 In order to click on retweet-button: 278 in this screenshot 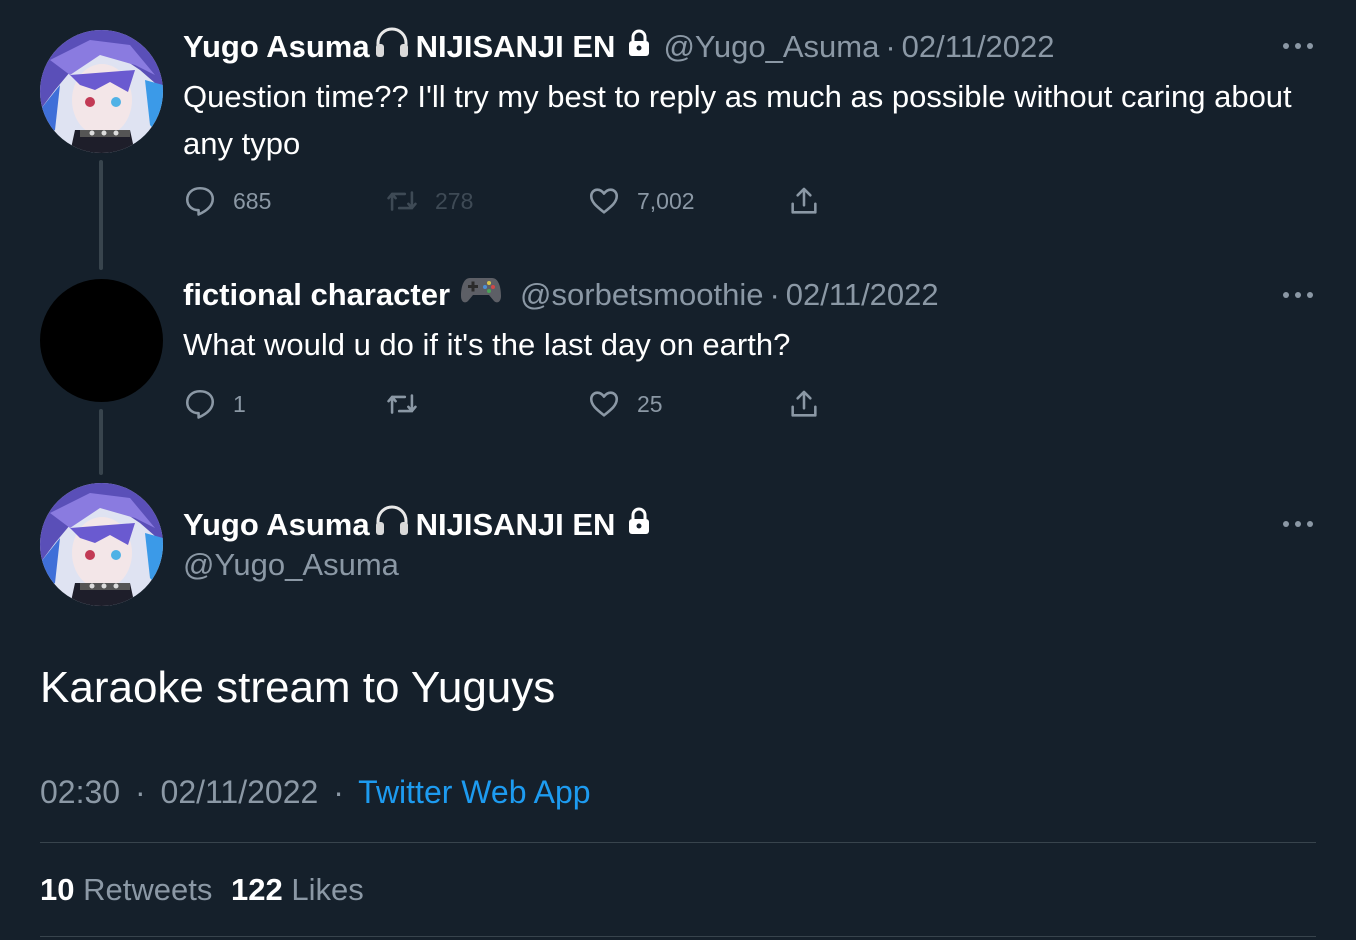, I will do `click(429, 201)`.